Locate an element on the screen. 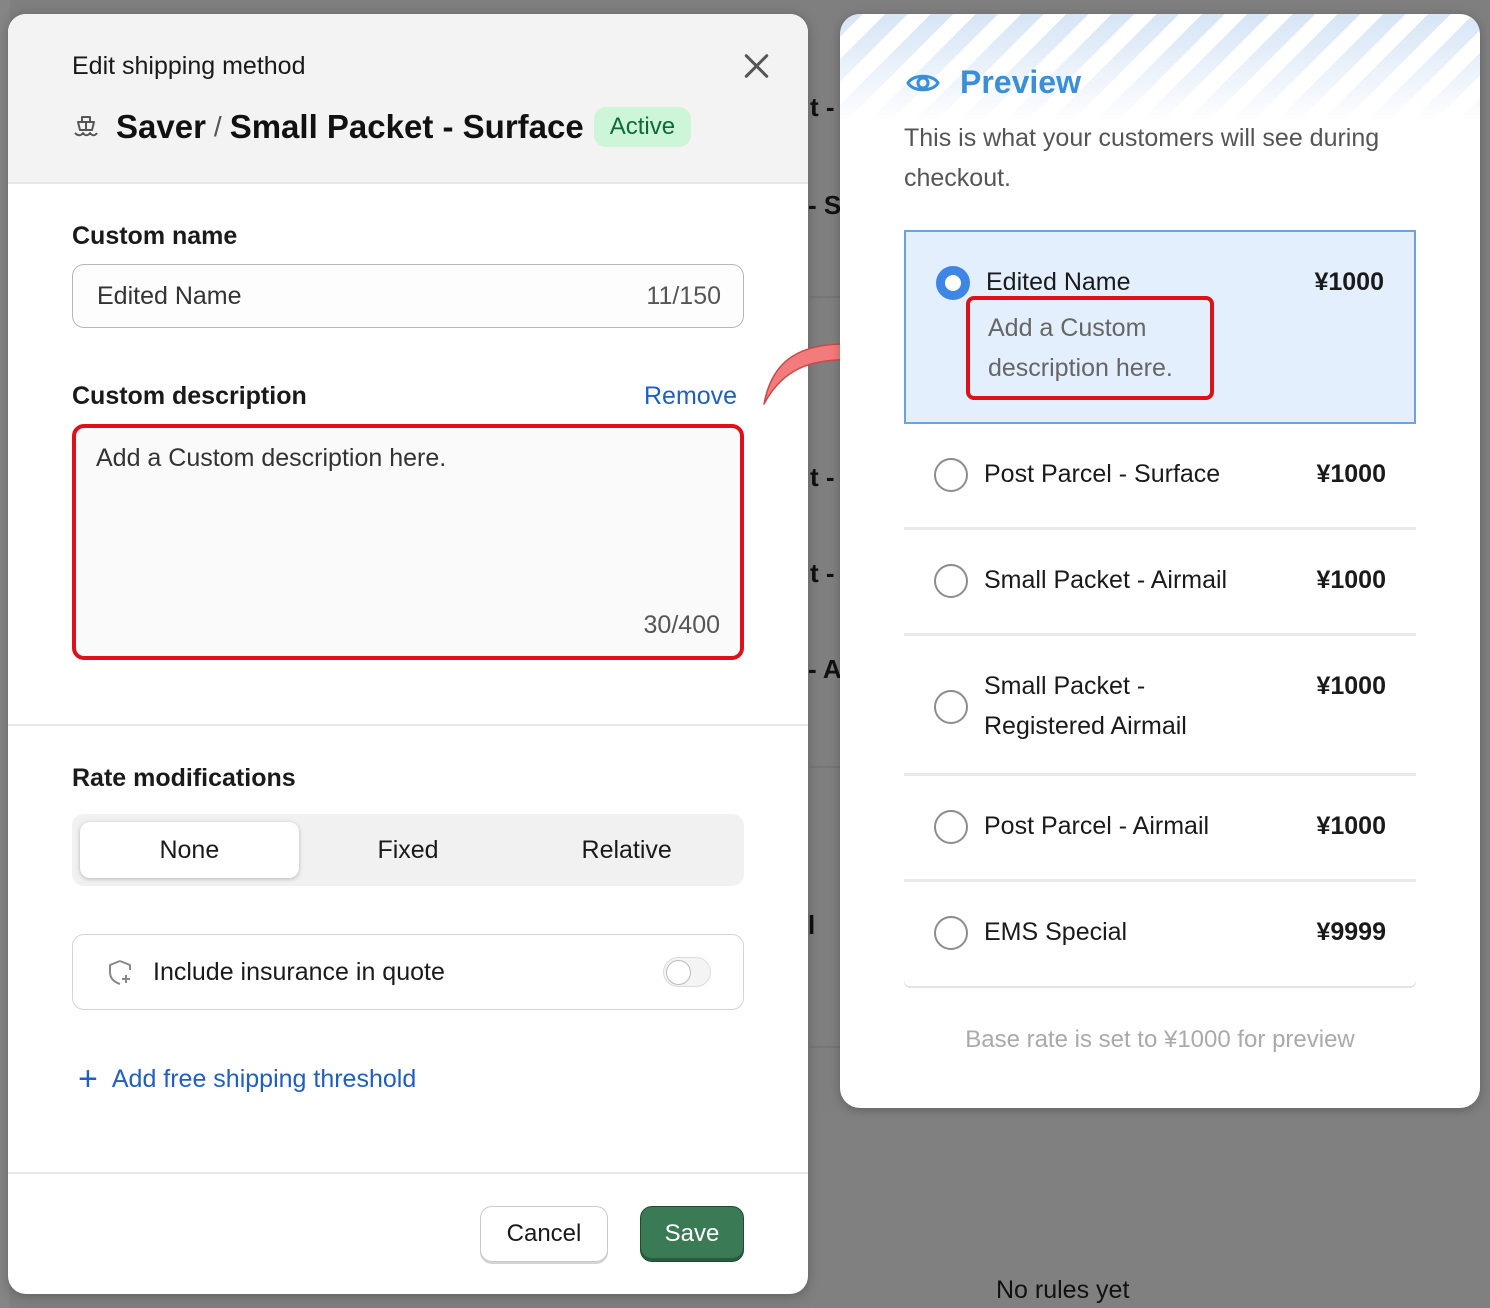 This screenshot has height=1308, width=1490. custom-name-counter: 11/150 is located at coordinates (683, 296).